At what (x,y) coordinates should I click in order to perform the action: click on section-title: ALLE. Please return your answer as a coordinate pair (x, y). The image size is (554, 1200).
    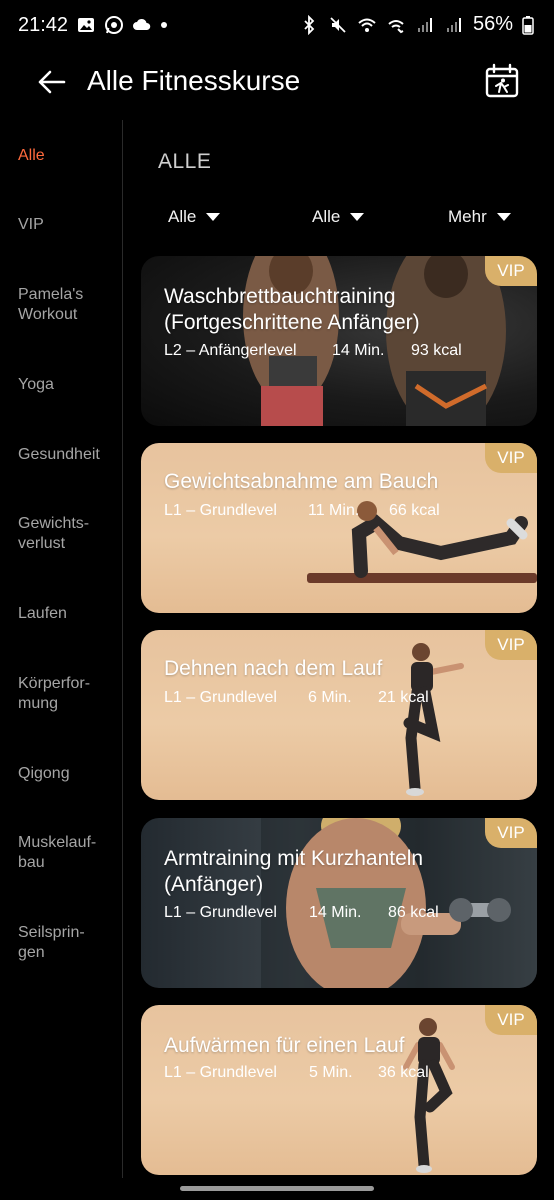
    Looking at the image, I should click on (185, 161).